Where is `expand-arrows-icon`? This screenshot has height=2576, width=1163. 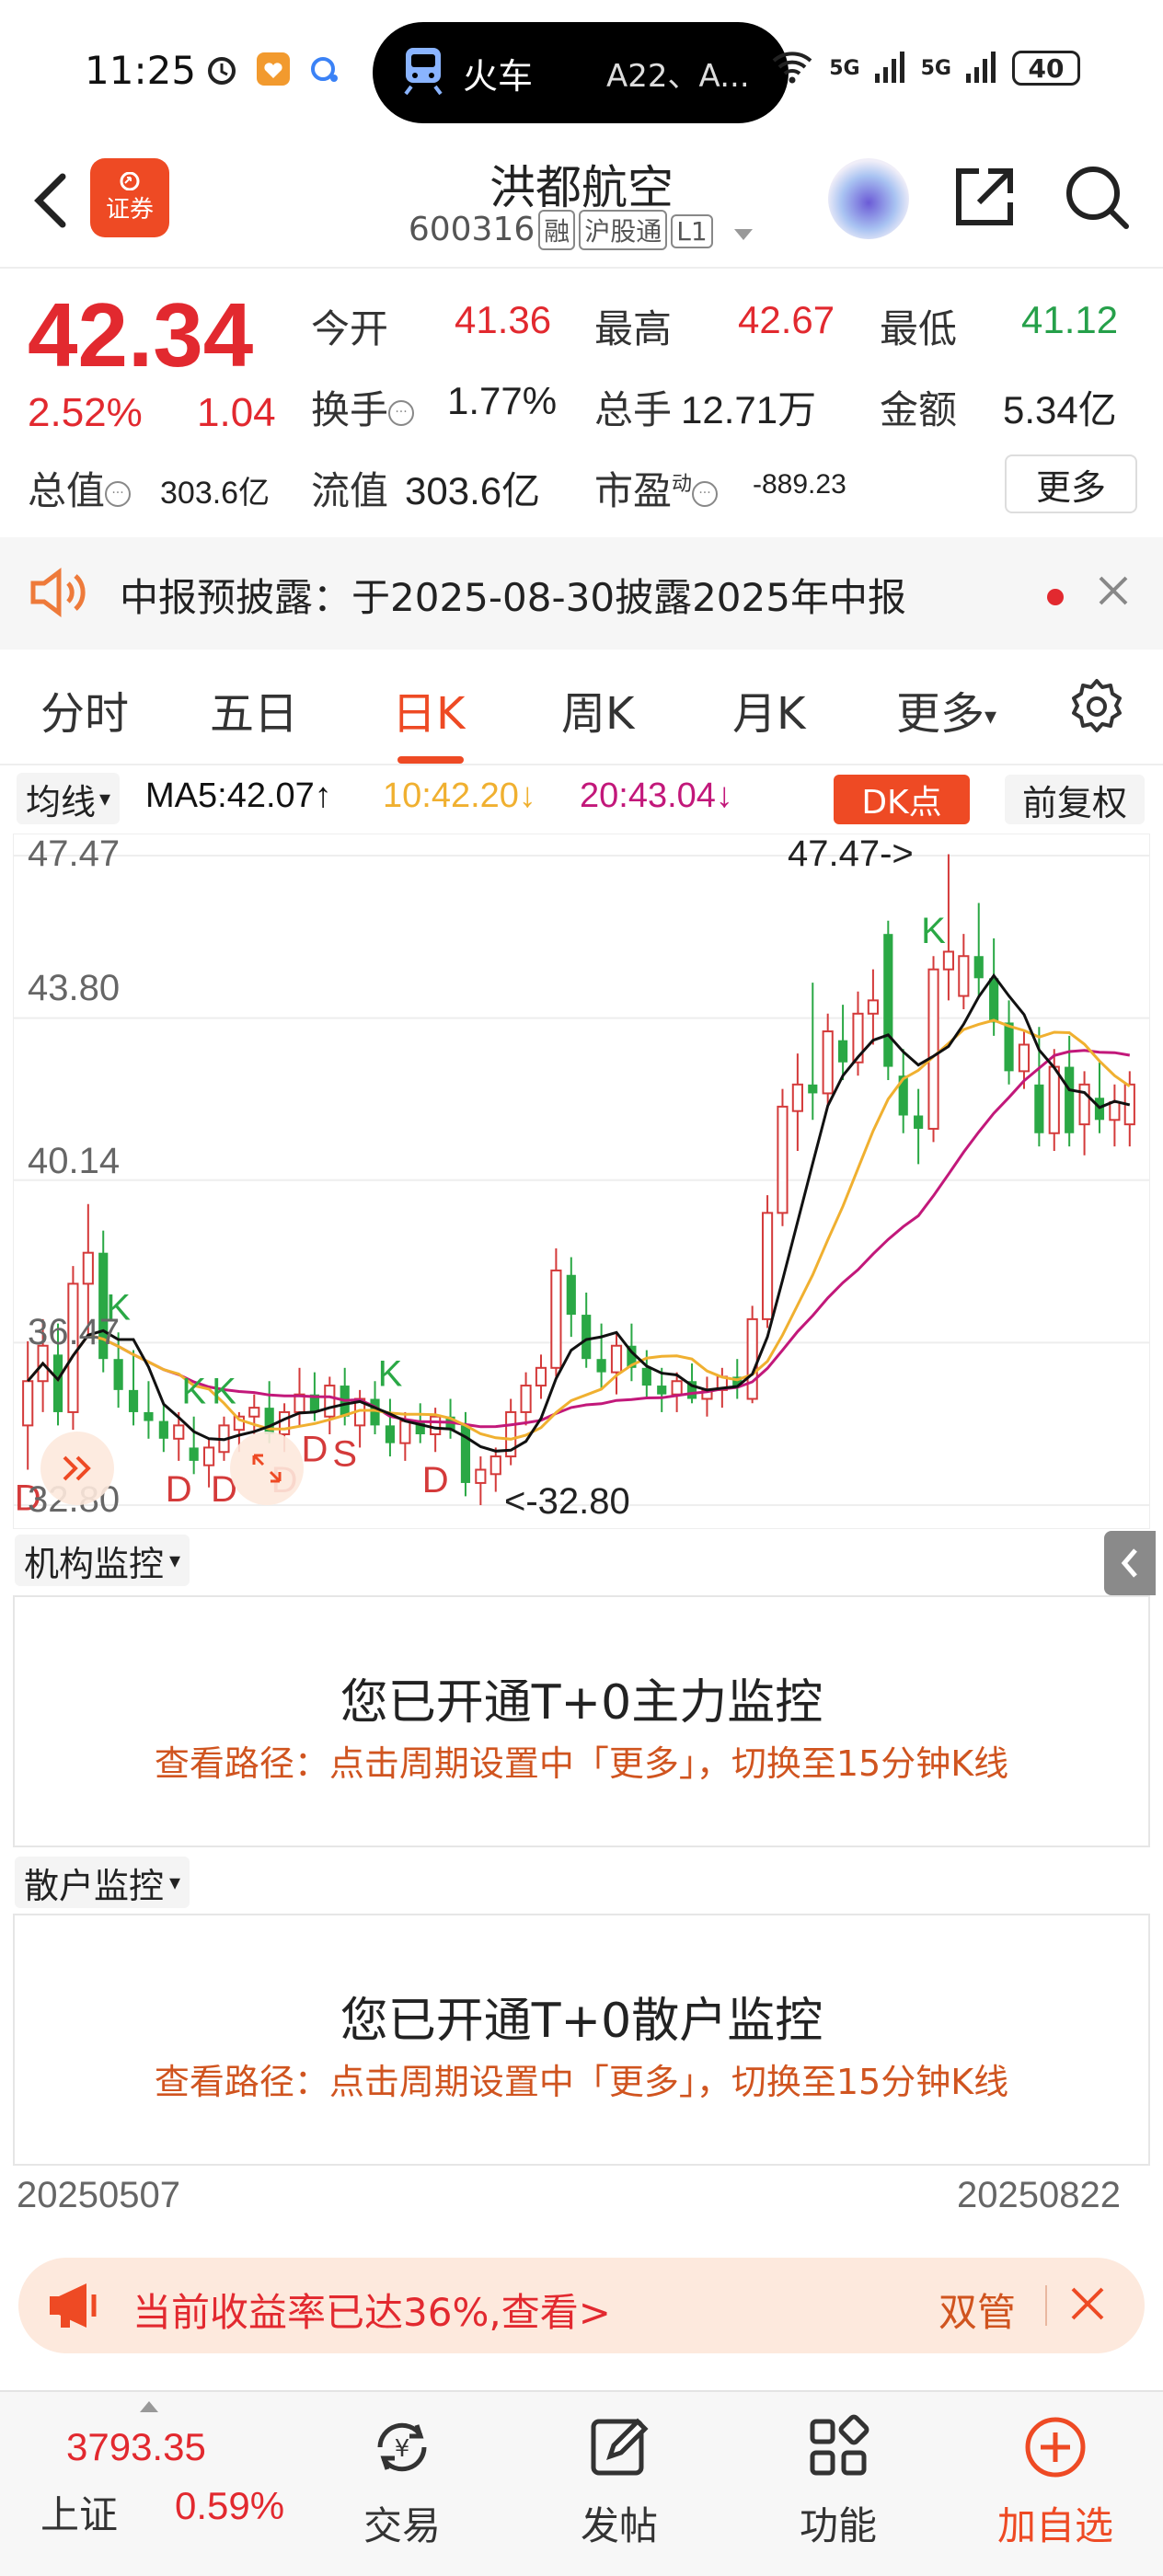 expand-arrows-icon is located at coordinates (267, 1468).